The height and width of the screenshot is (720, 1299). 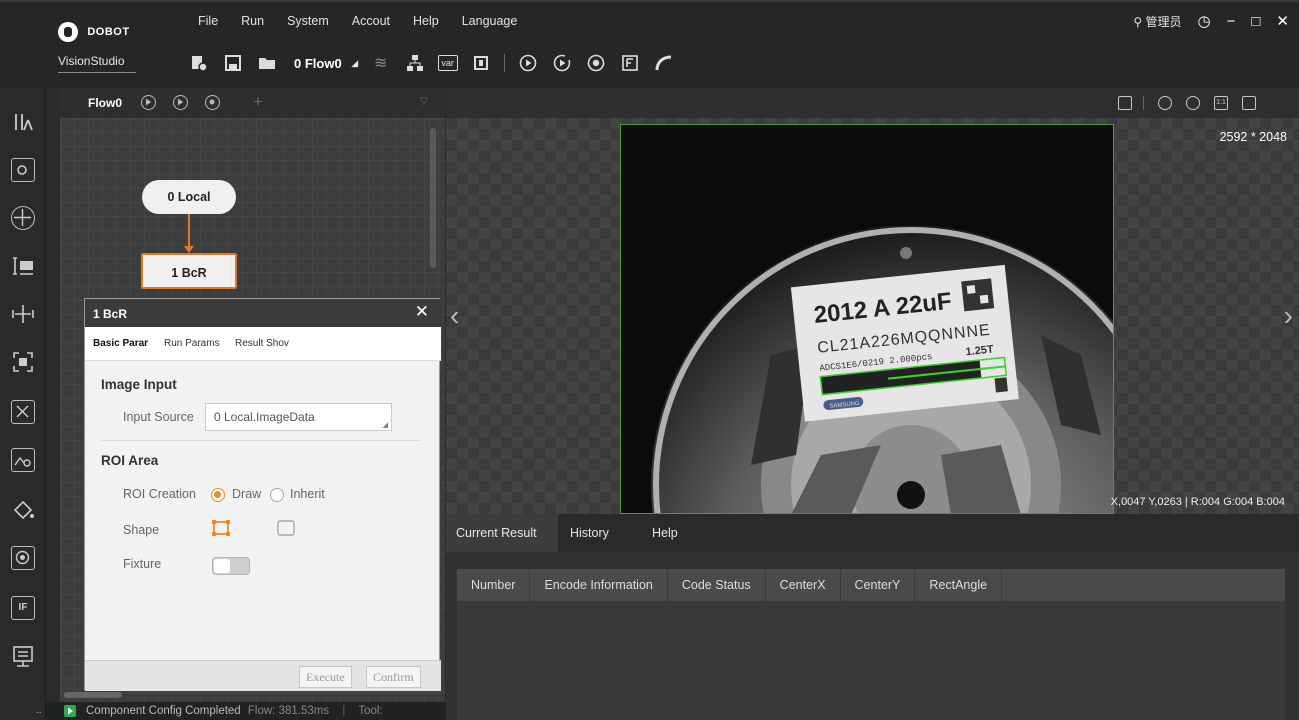 I want to click on add-flow-icon: +, so click(x=258, y=102).